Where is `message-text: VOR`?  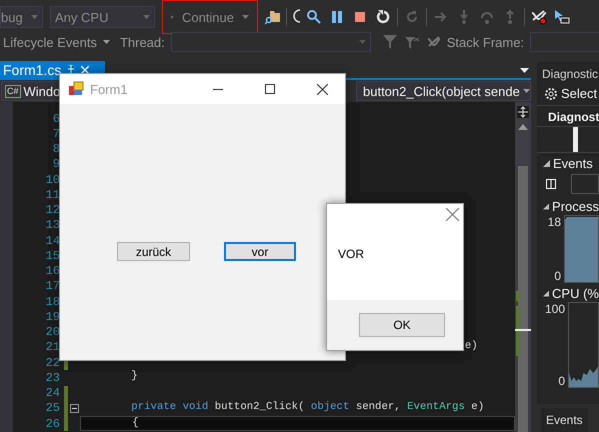
message-text: VOR is located at coordinates (351, 253).